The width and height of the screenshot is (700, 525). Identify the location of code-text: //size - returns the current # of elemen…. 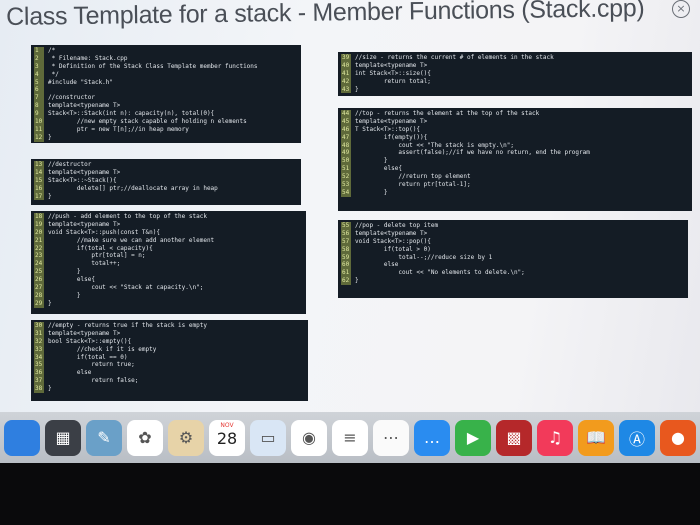
(454, 57).